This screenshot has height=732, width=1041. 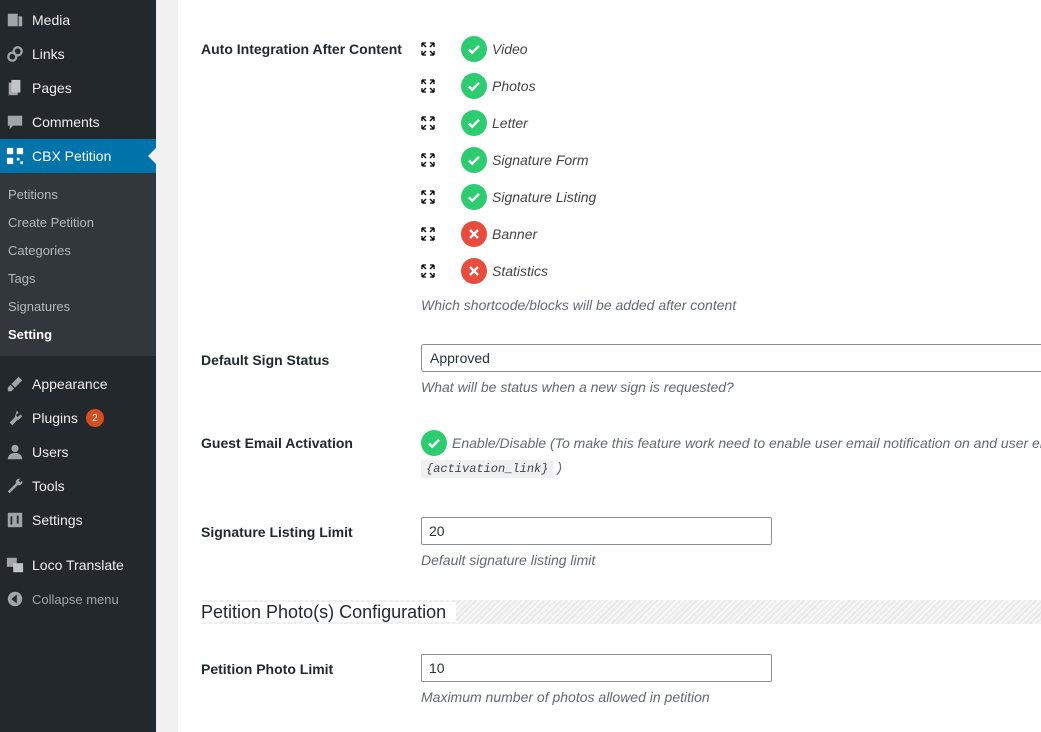 I want to click on settings-icon, so click(x=15, y=520).